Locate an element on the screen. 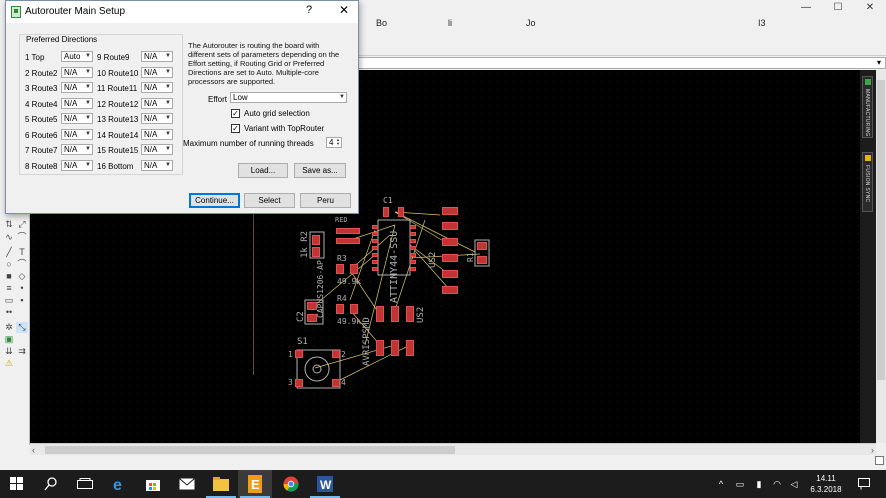 Image resolution: width=886 pixels, height=498 pixels. action-center-icon is located at coordinates (864, 484).